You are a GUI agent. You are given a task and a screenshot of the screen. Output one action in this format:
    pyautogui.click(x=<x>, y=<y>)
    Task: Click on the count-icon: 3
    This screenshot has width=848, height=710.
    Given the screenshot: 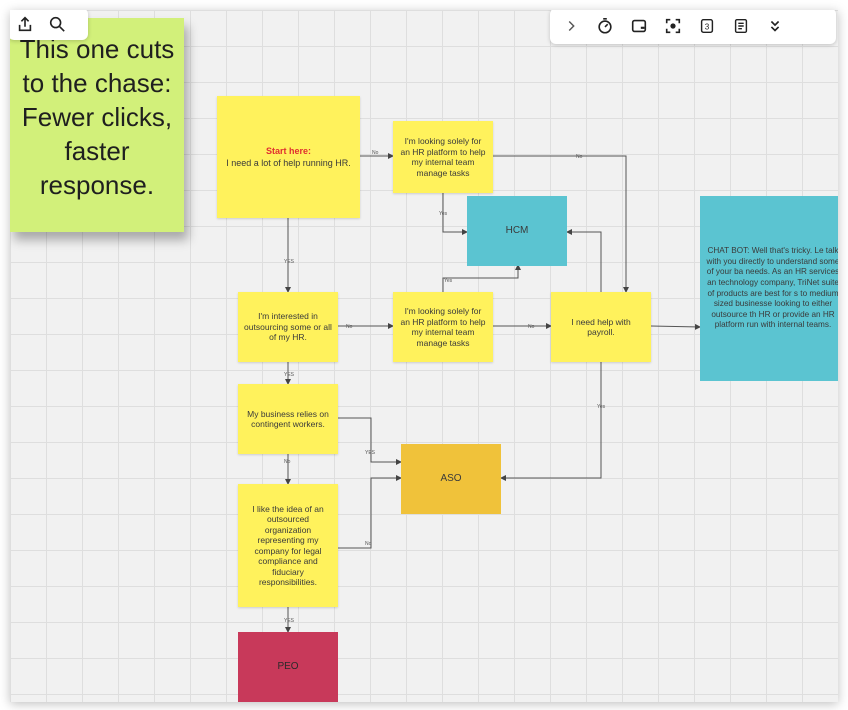 What is the action you would take?
    pyautogui.click(x=707, y=26)
    